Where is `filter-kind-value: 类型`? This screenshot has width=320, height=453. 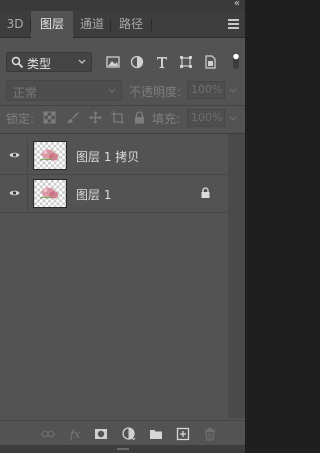 filter-kind-value: 类型 is located at coordinates (39, 64).